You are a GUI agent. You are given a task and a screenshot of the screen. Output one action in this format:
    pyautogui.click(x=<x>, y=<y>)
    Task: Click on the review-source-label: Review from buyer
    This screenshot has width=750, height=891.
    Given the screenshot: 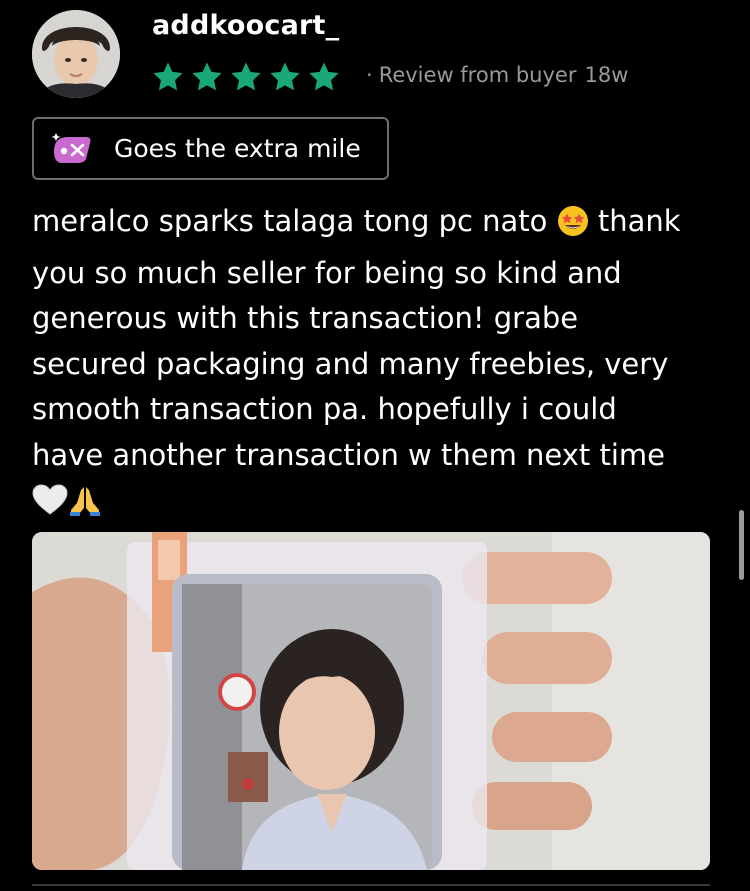 What is the action you would take?
    pyautogui.click(x=477, y=75)
    